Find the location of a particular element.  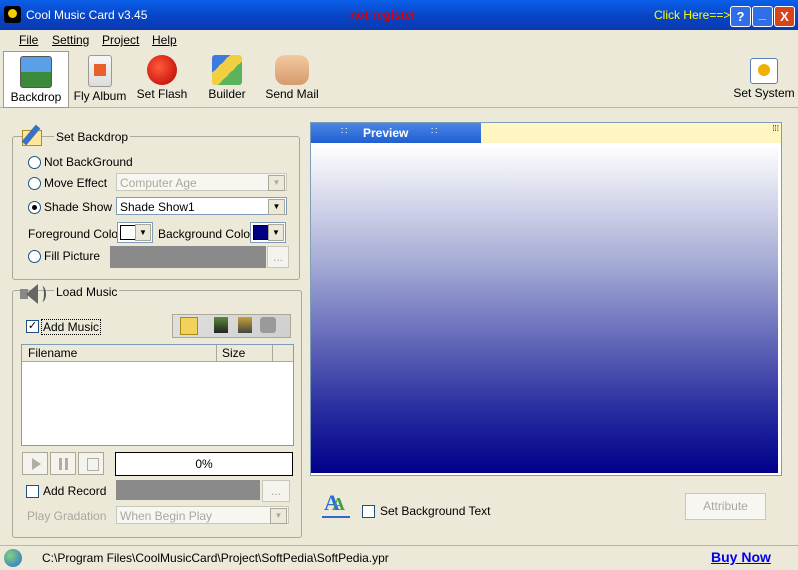

backdrop-pen-icon is located at coordinates (33, 135).